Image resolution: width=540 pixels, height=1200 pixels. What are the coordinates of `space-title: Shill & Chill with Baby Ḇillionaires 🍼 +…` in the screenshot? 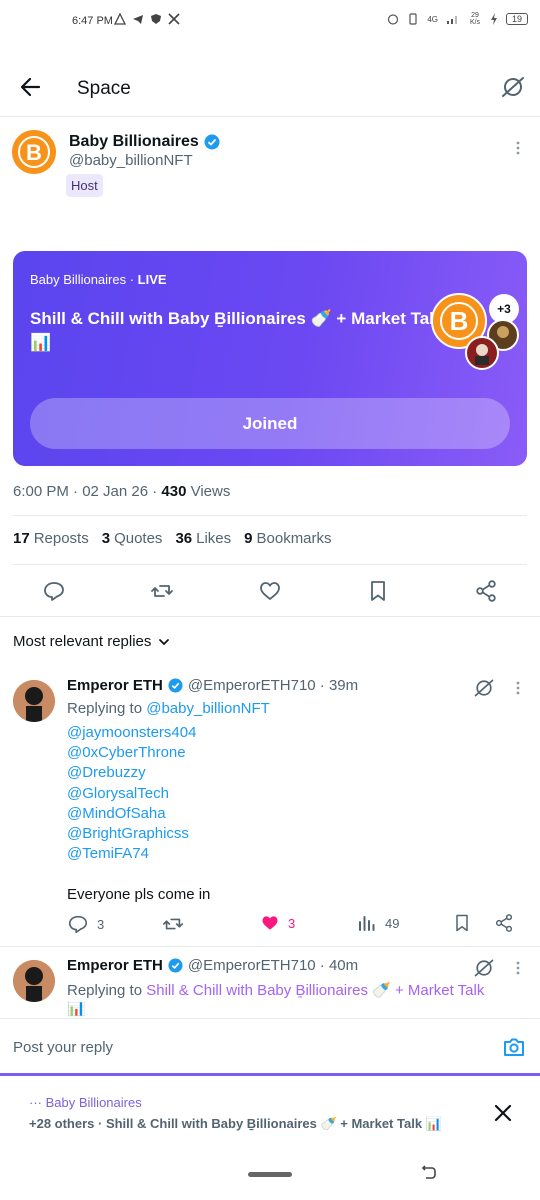 It's located at (237, 330).